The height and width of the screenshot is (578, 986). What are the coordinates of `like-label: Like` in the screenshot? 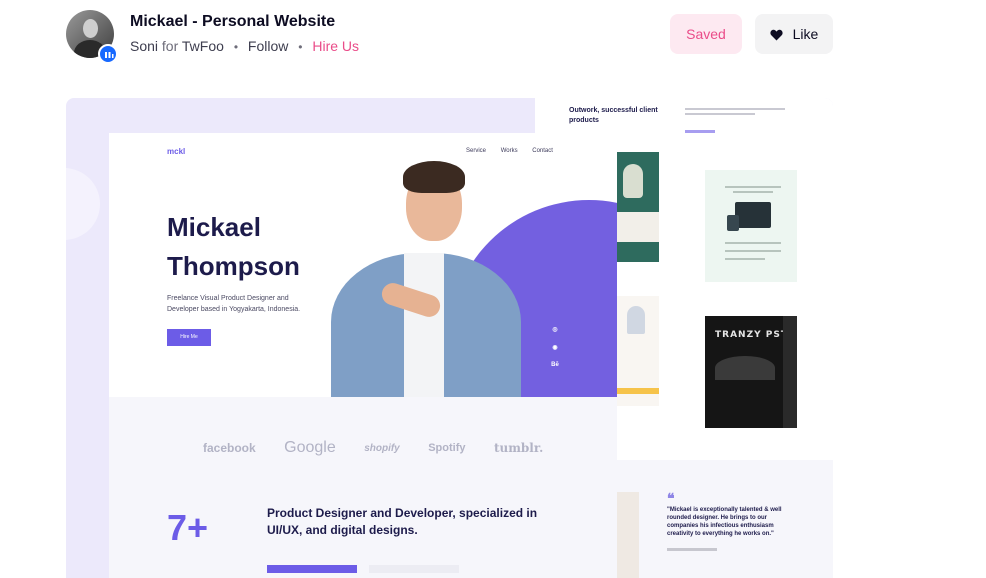 It's located at (805, 34).